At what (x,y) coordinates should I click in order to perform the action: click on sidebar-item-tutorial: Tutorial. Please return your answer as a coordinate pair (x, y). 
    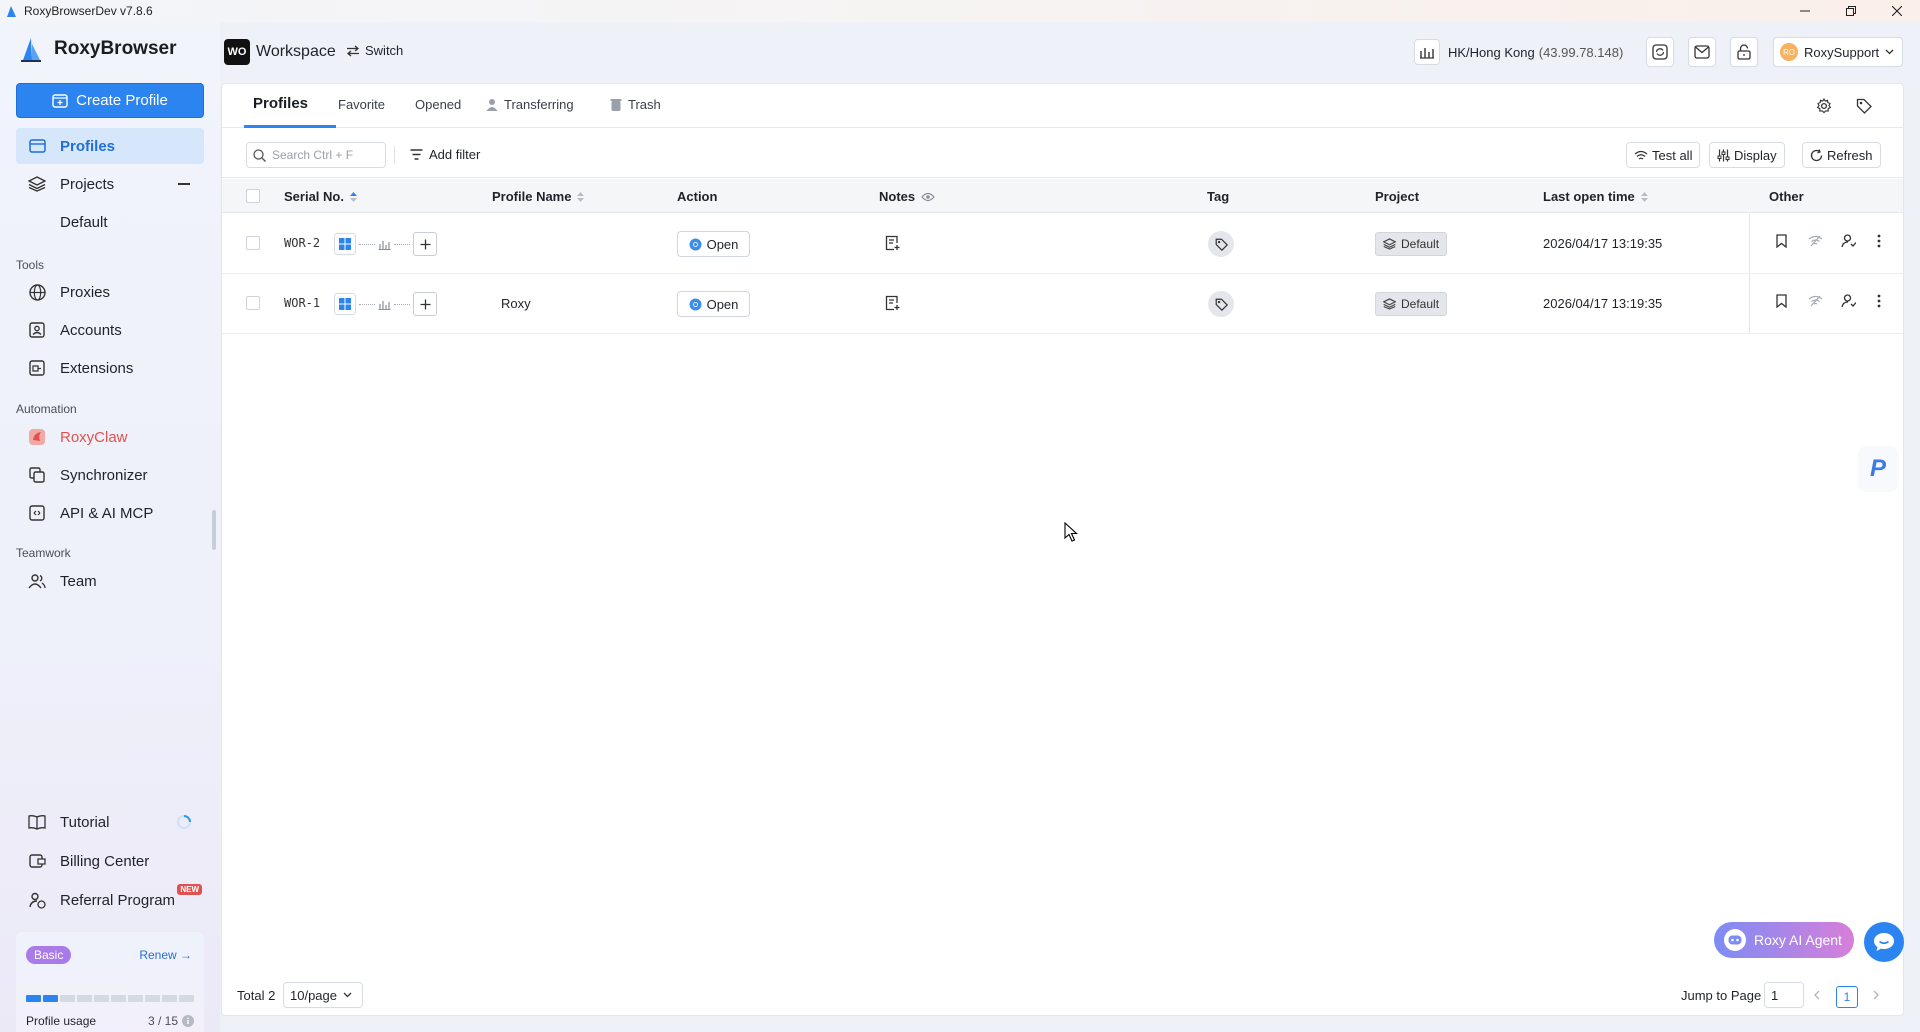
    Looking at the image, I should click on (110, 822).